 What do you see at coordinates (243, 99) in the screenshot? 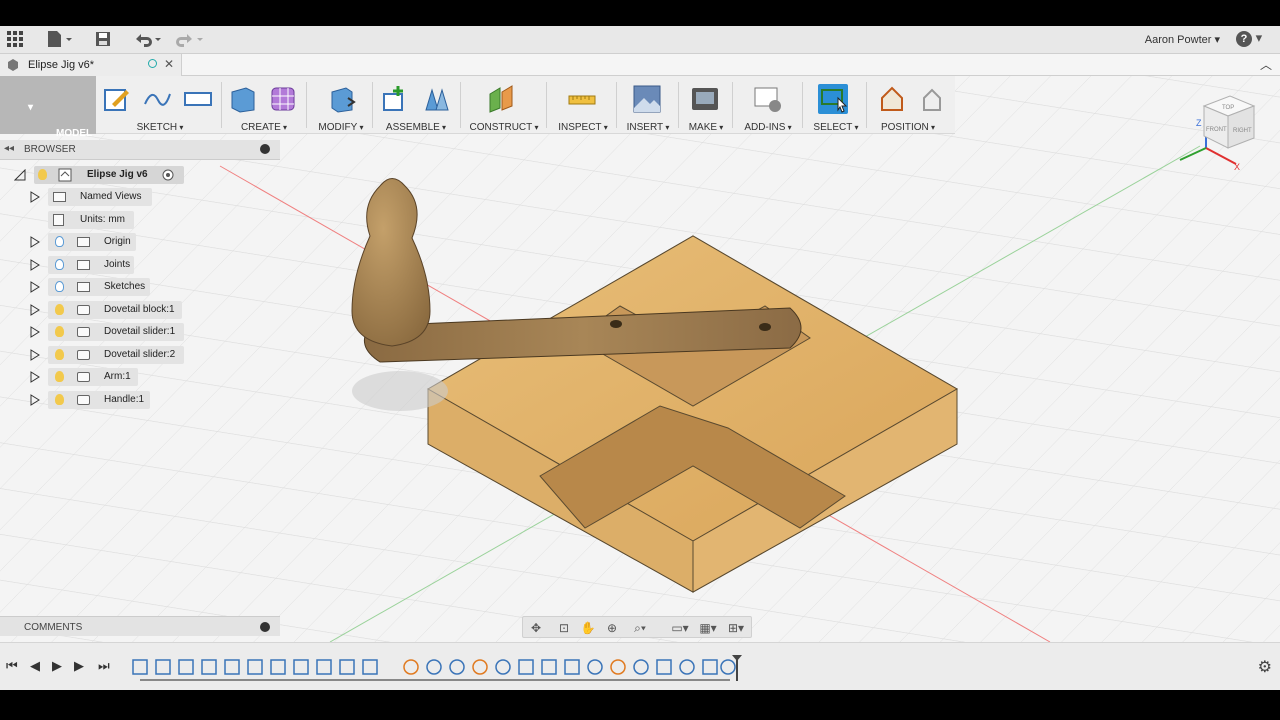
I see `extrude-icon` at bounding box center [243, 99].